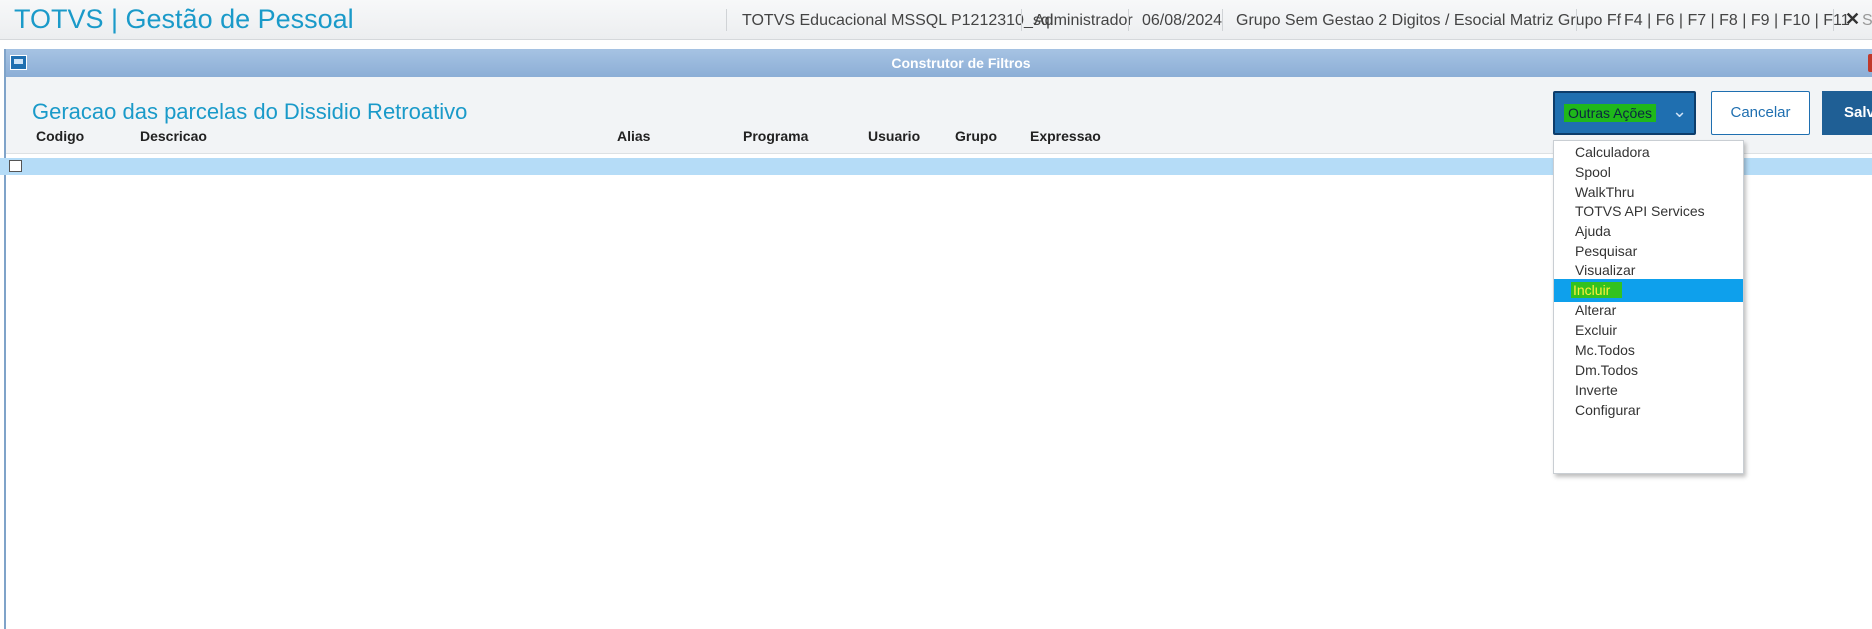  I want to click on dialog-titlebar: Construtor de Filtros, so click(939, 63).